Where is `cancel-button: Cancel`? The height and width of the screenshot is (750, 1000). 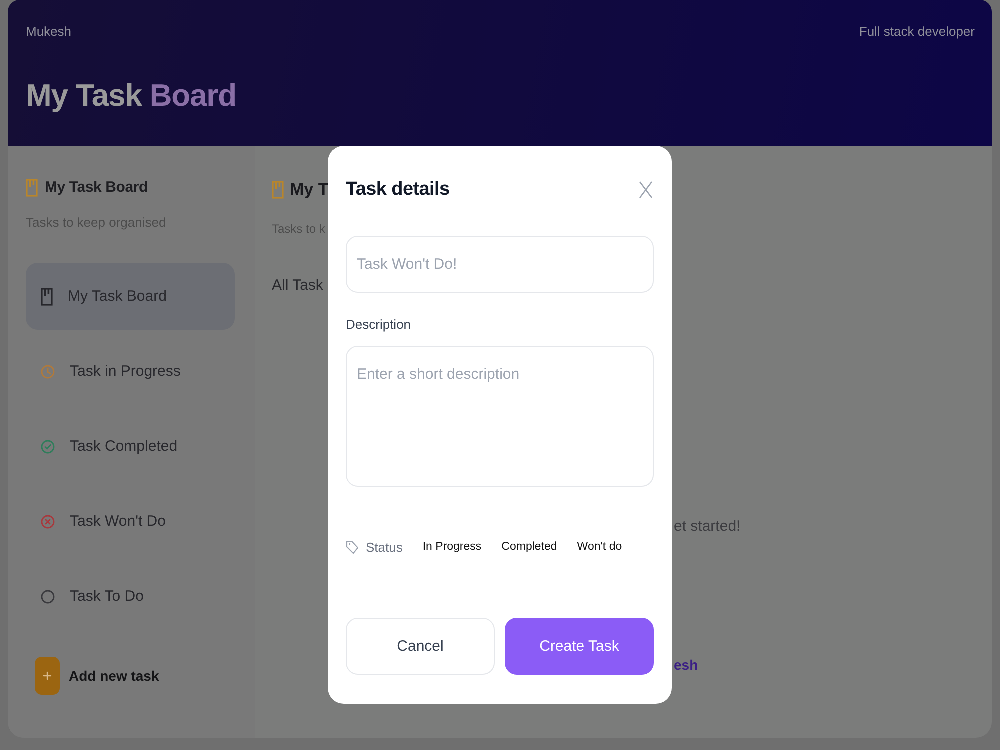 cancel-button: Cancel is located at coordinates (420, 646).